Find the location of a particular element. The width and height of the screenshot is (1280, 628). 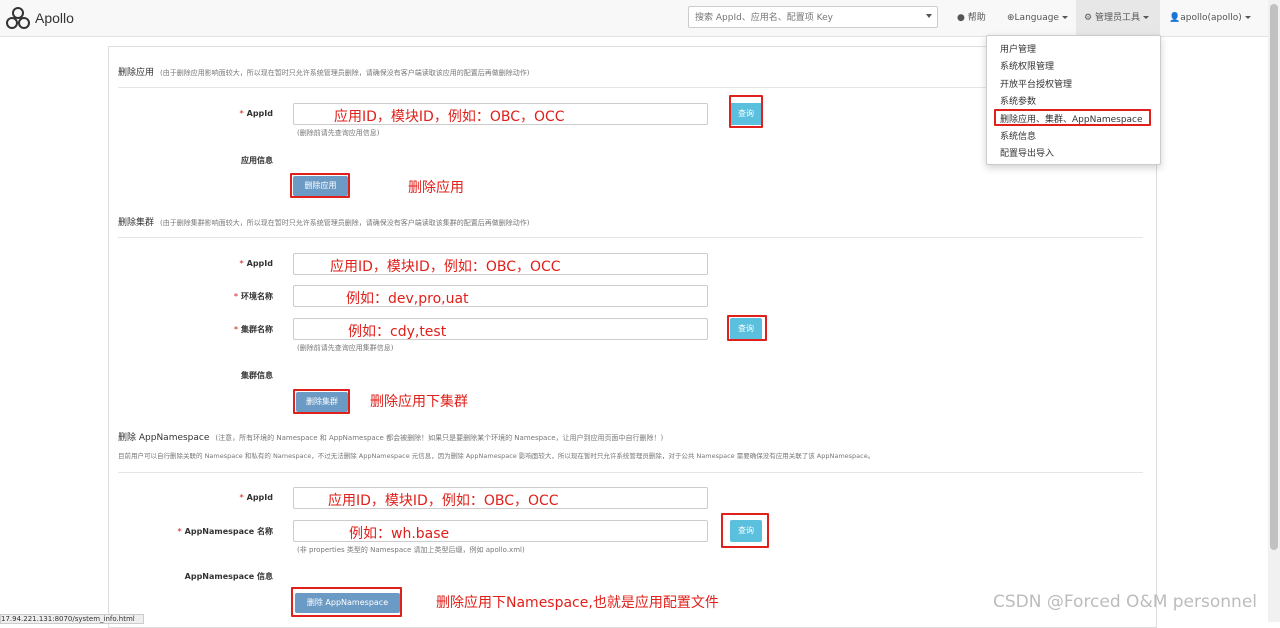

user-label: apollo(apollo) is located at coordinates (1211, 18).